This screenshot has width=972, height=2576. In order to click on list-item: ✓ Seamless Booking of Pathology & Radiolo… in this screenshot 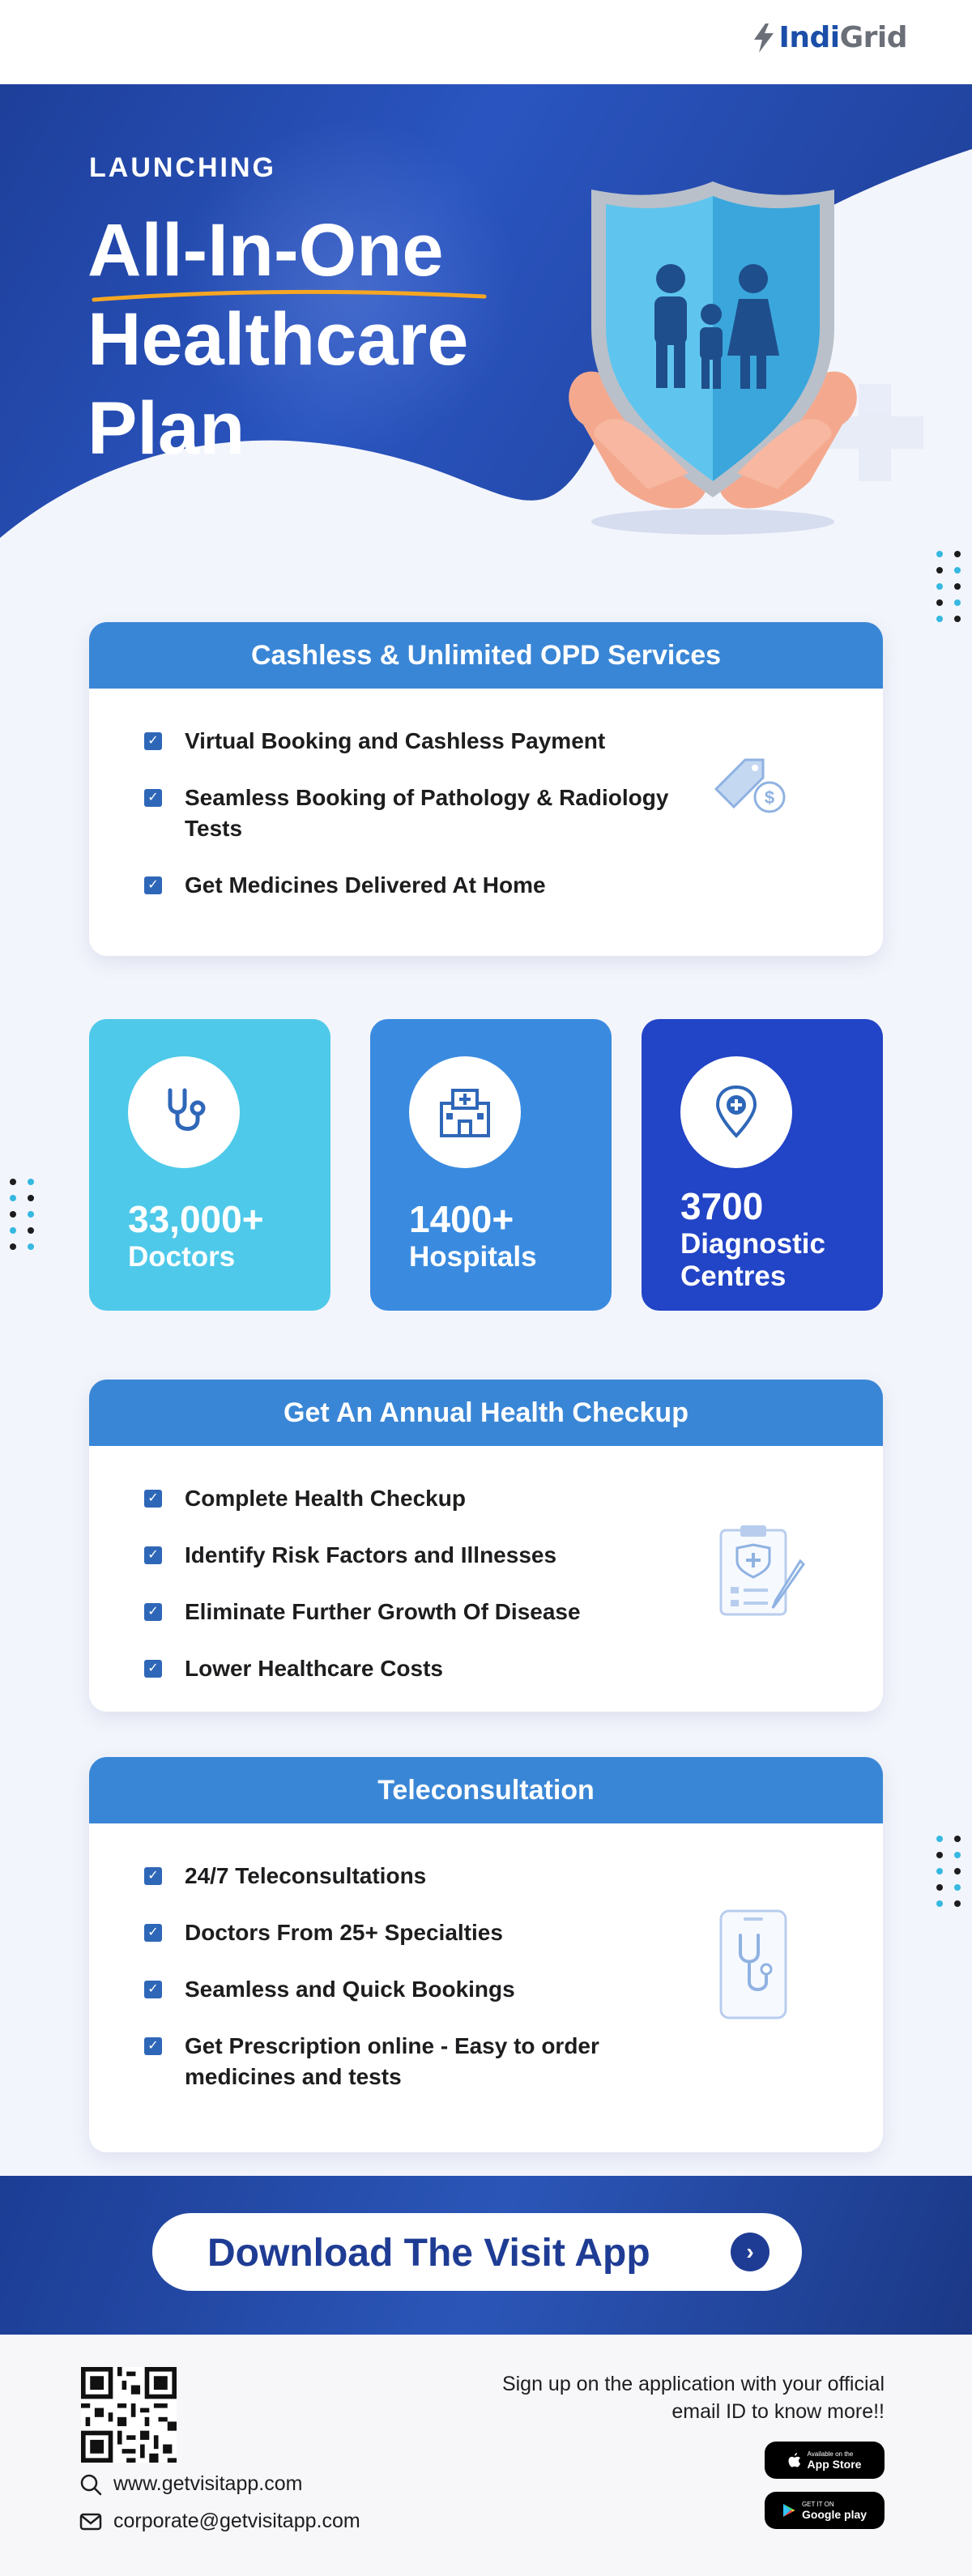, I will do `click(408, 813)`.